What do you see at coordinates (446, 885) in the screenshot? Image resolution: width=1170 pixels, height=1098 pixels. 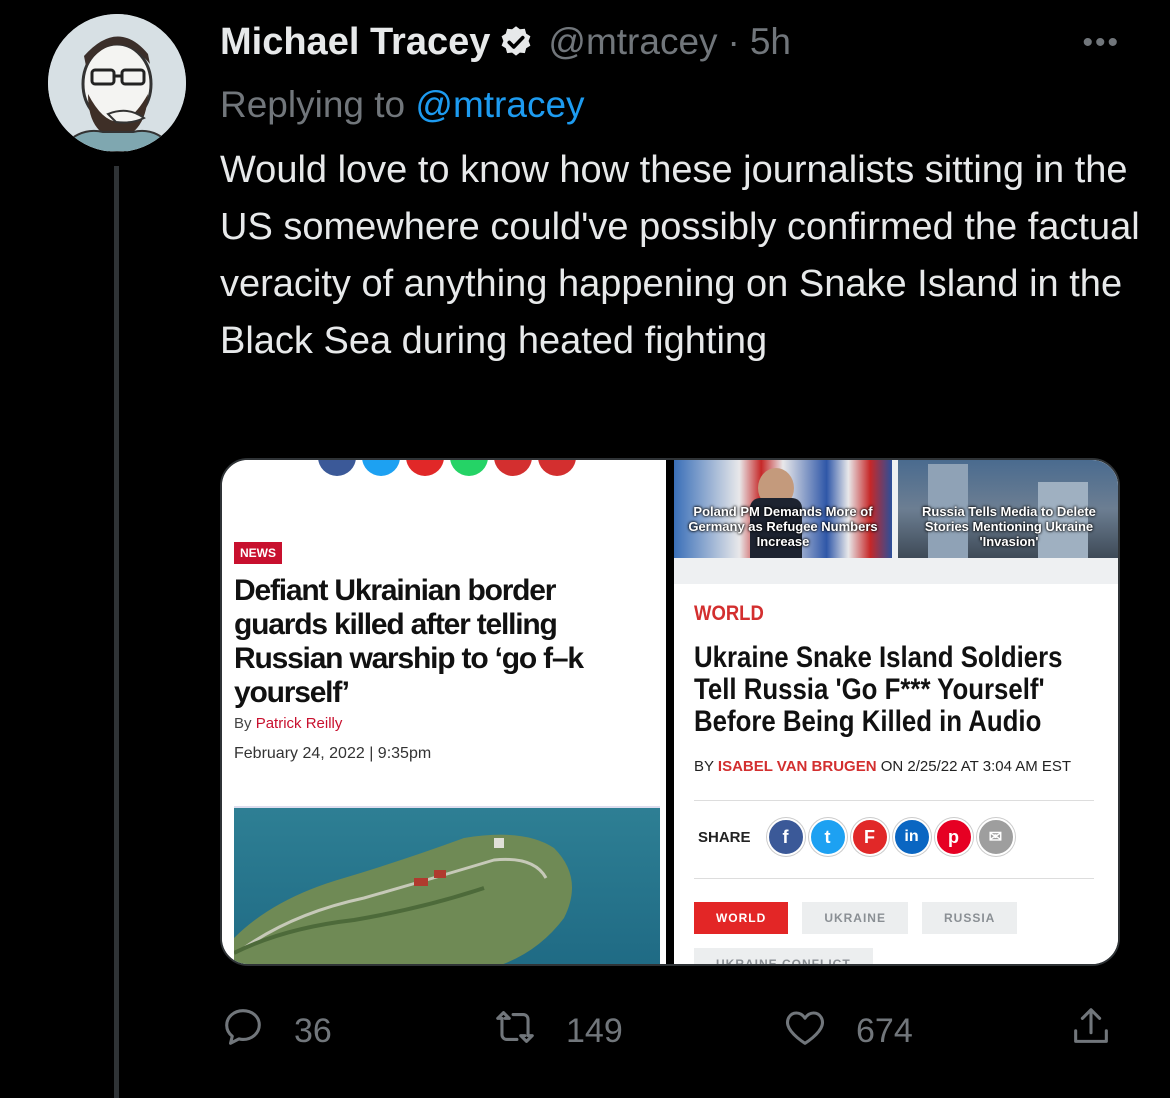 I see `island-photo` at bounding box center [446, 885].